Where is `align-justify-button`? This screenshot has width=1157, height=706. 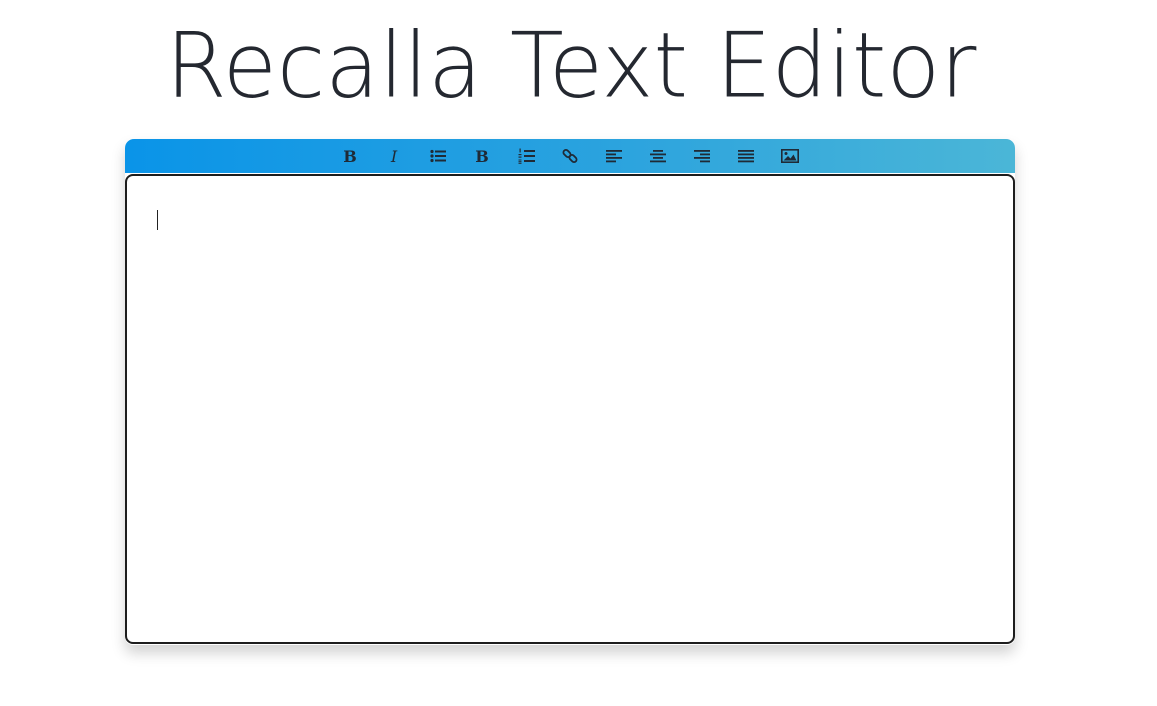
align-justify-button is located at coordinates (746, 156).